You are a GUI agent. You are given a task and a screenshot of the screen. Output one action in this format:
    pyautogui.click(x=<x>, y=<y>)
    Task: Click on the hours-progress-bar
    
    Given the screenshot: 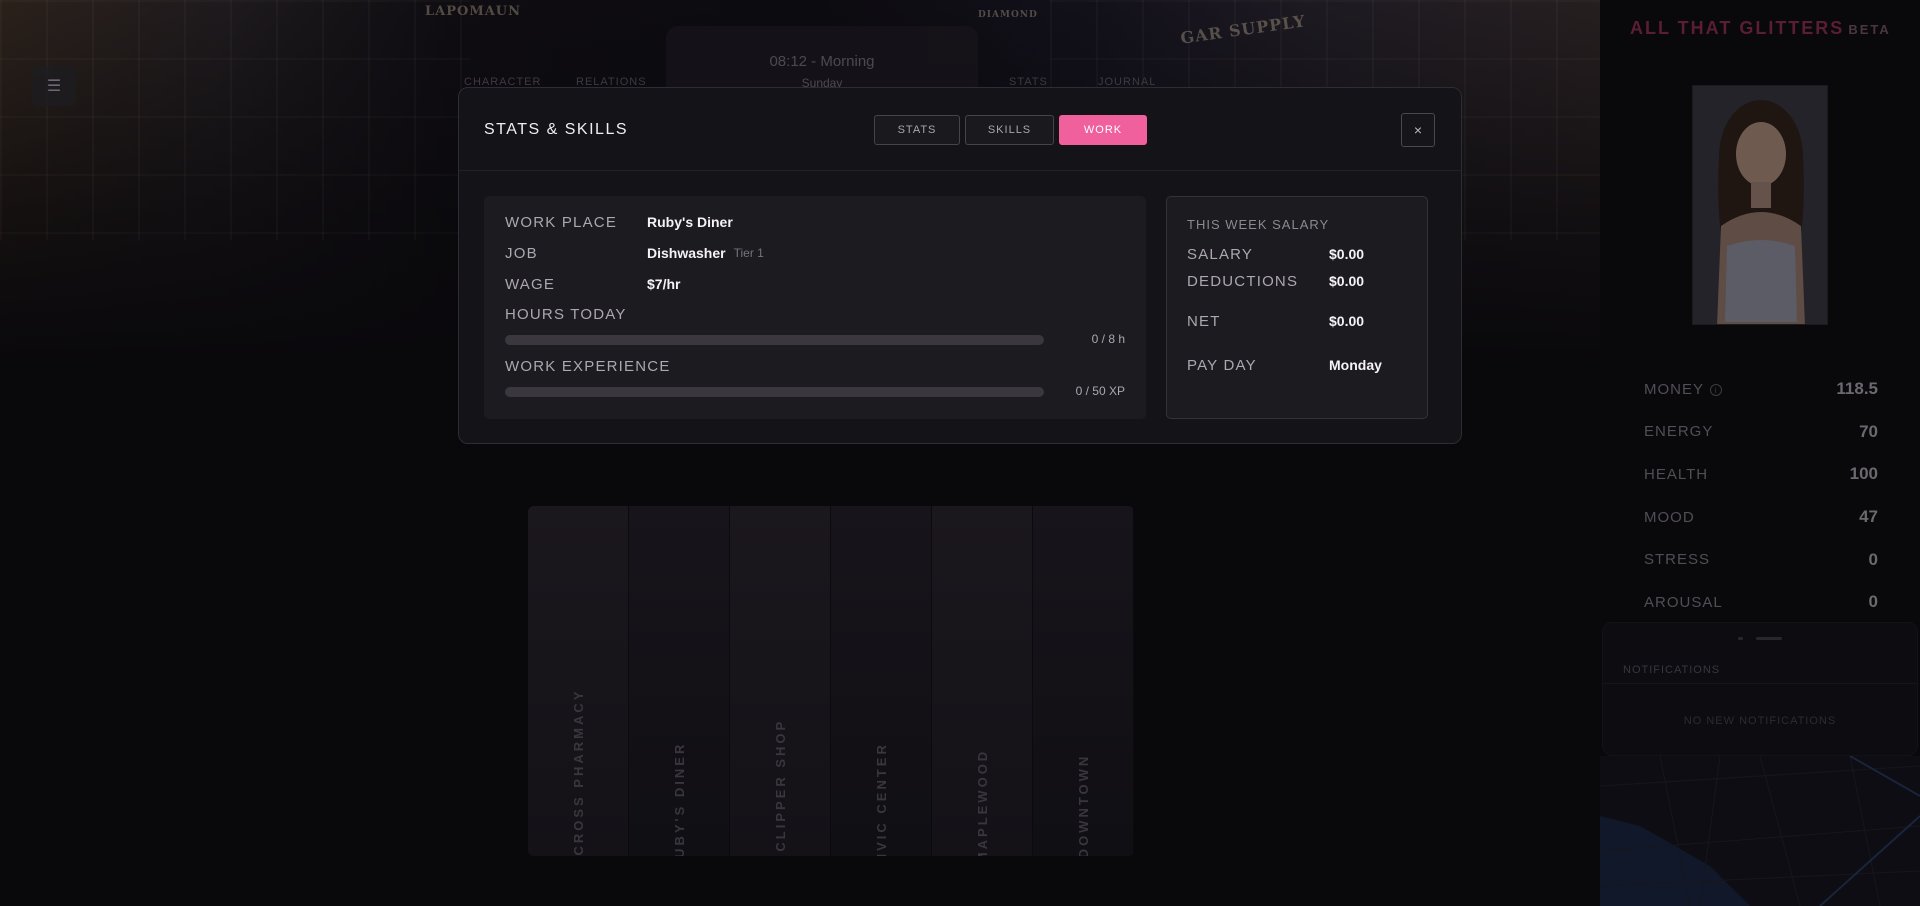 What is the action you would take?
    pyautogui.click(x=774, y=340)
    